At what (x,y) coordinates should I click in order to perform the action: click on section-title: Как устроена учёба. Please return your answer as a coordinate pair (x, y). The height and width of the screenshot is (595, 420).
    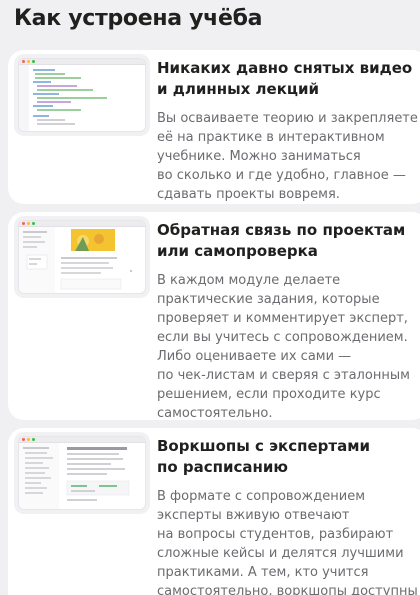
    Looking at the image, I should click on (138, 18).